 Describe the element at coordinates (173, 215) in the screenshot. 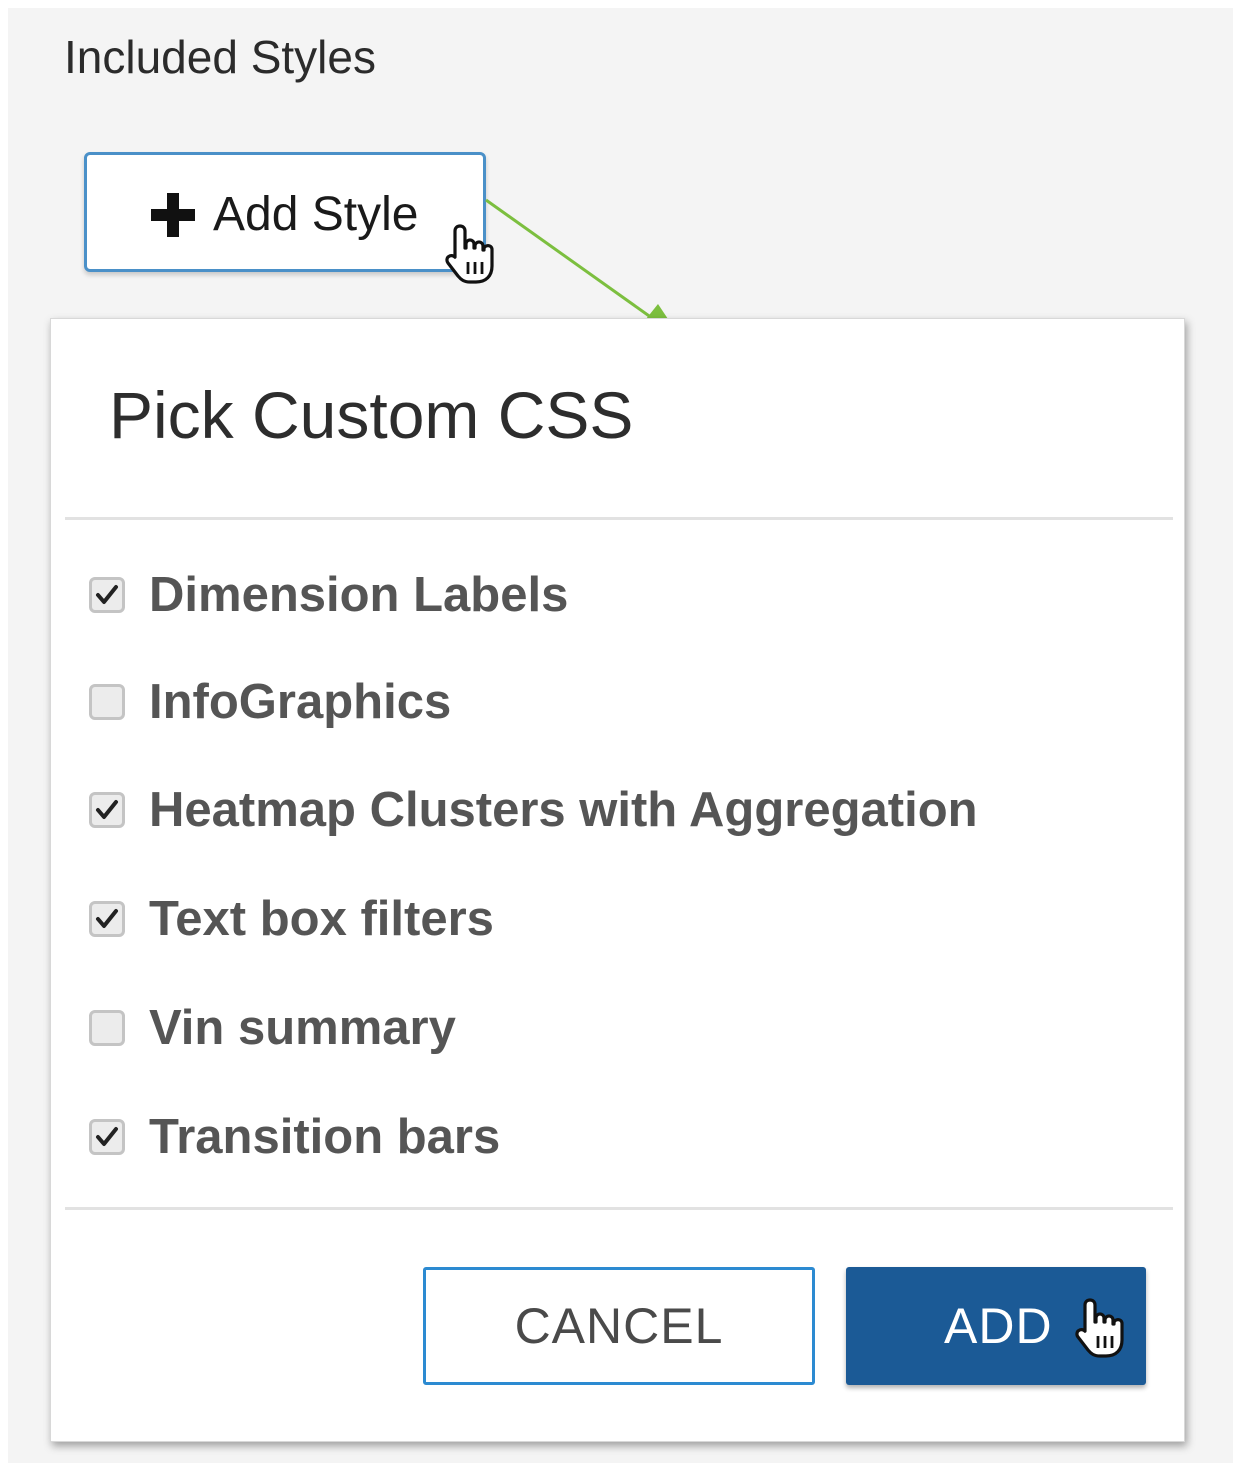

I see `plus-icon` at that location.